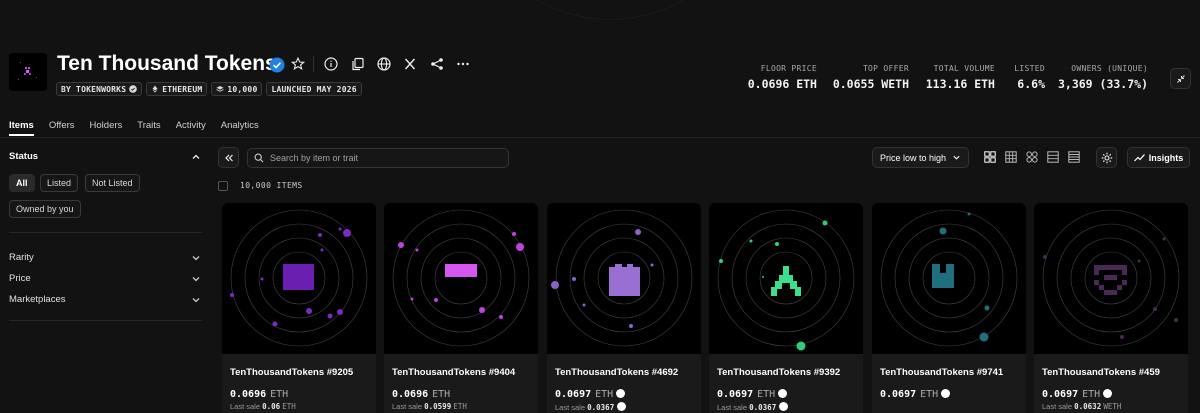 The width and height of the screenshot is (1200, 413). I want to click on sort-label: Price low to high, so click(913, 157).